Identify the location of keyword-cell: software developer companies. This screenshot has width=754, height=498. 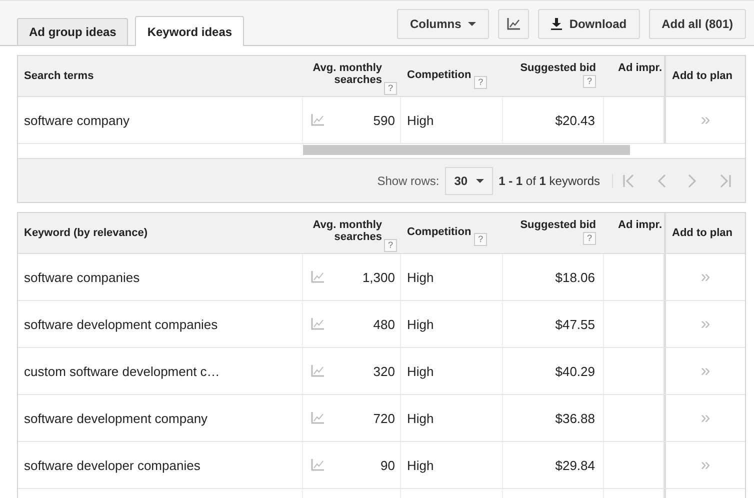
(112, 465).